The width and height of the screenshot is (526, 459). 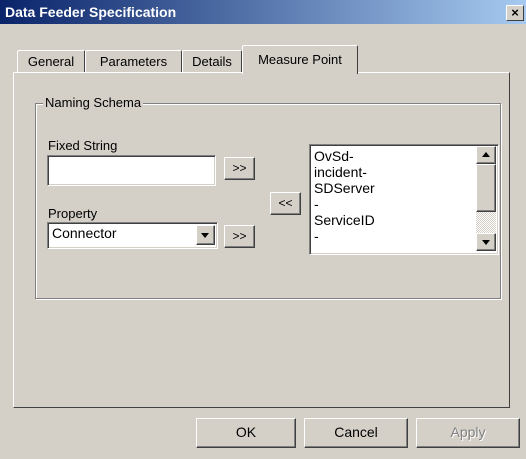 What do you see at coordinates (404, 199) in the screenshot?
I see `schema-list: OvSd- incident- SDServer - ServiceID -` at bounding box center [404, 199].